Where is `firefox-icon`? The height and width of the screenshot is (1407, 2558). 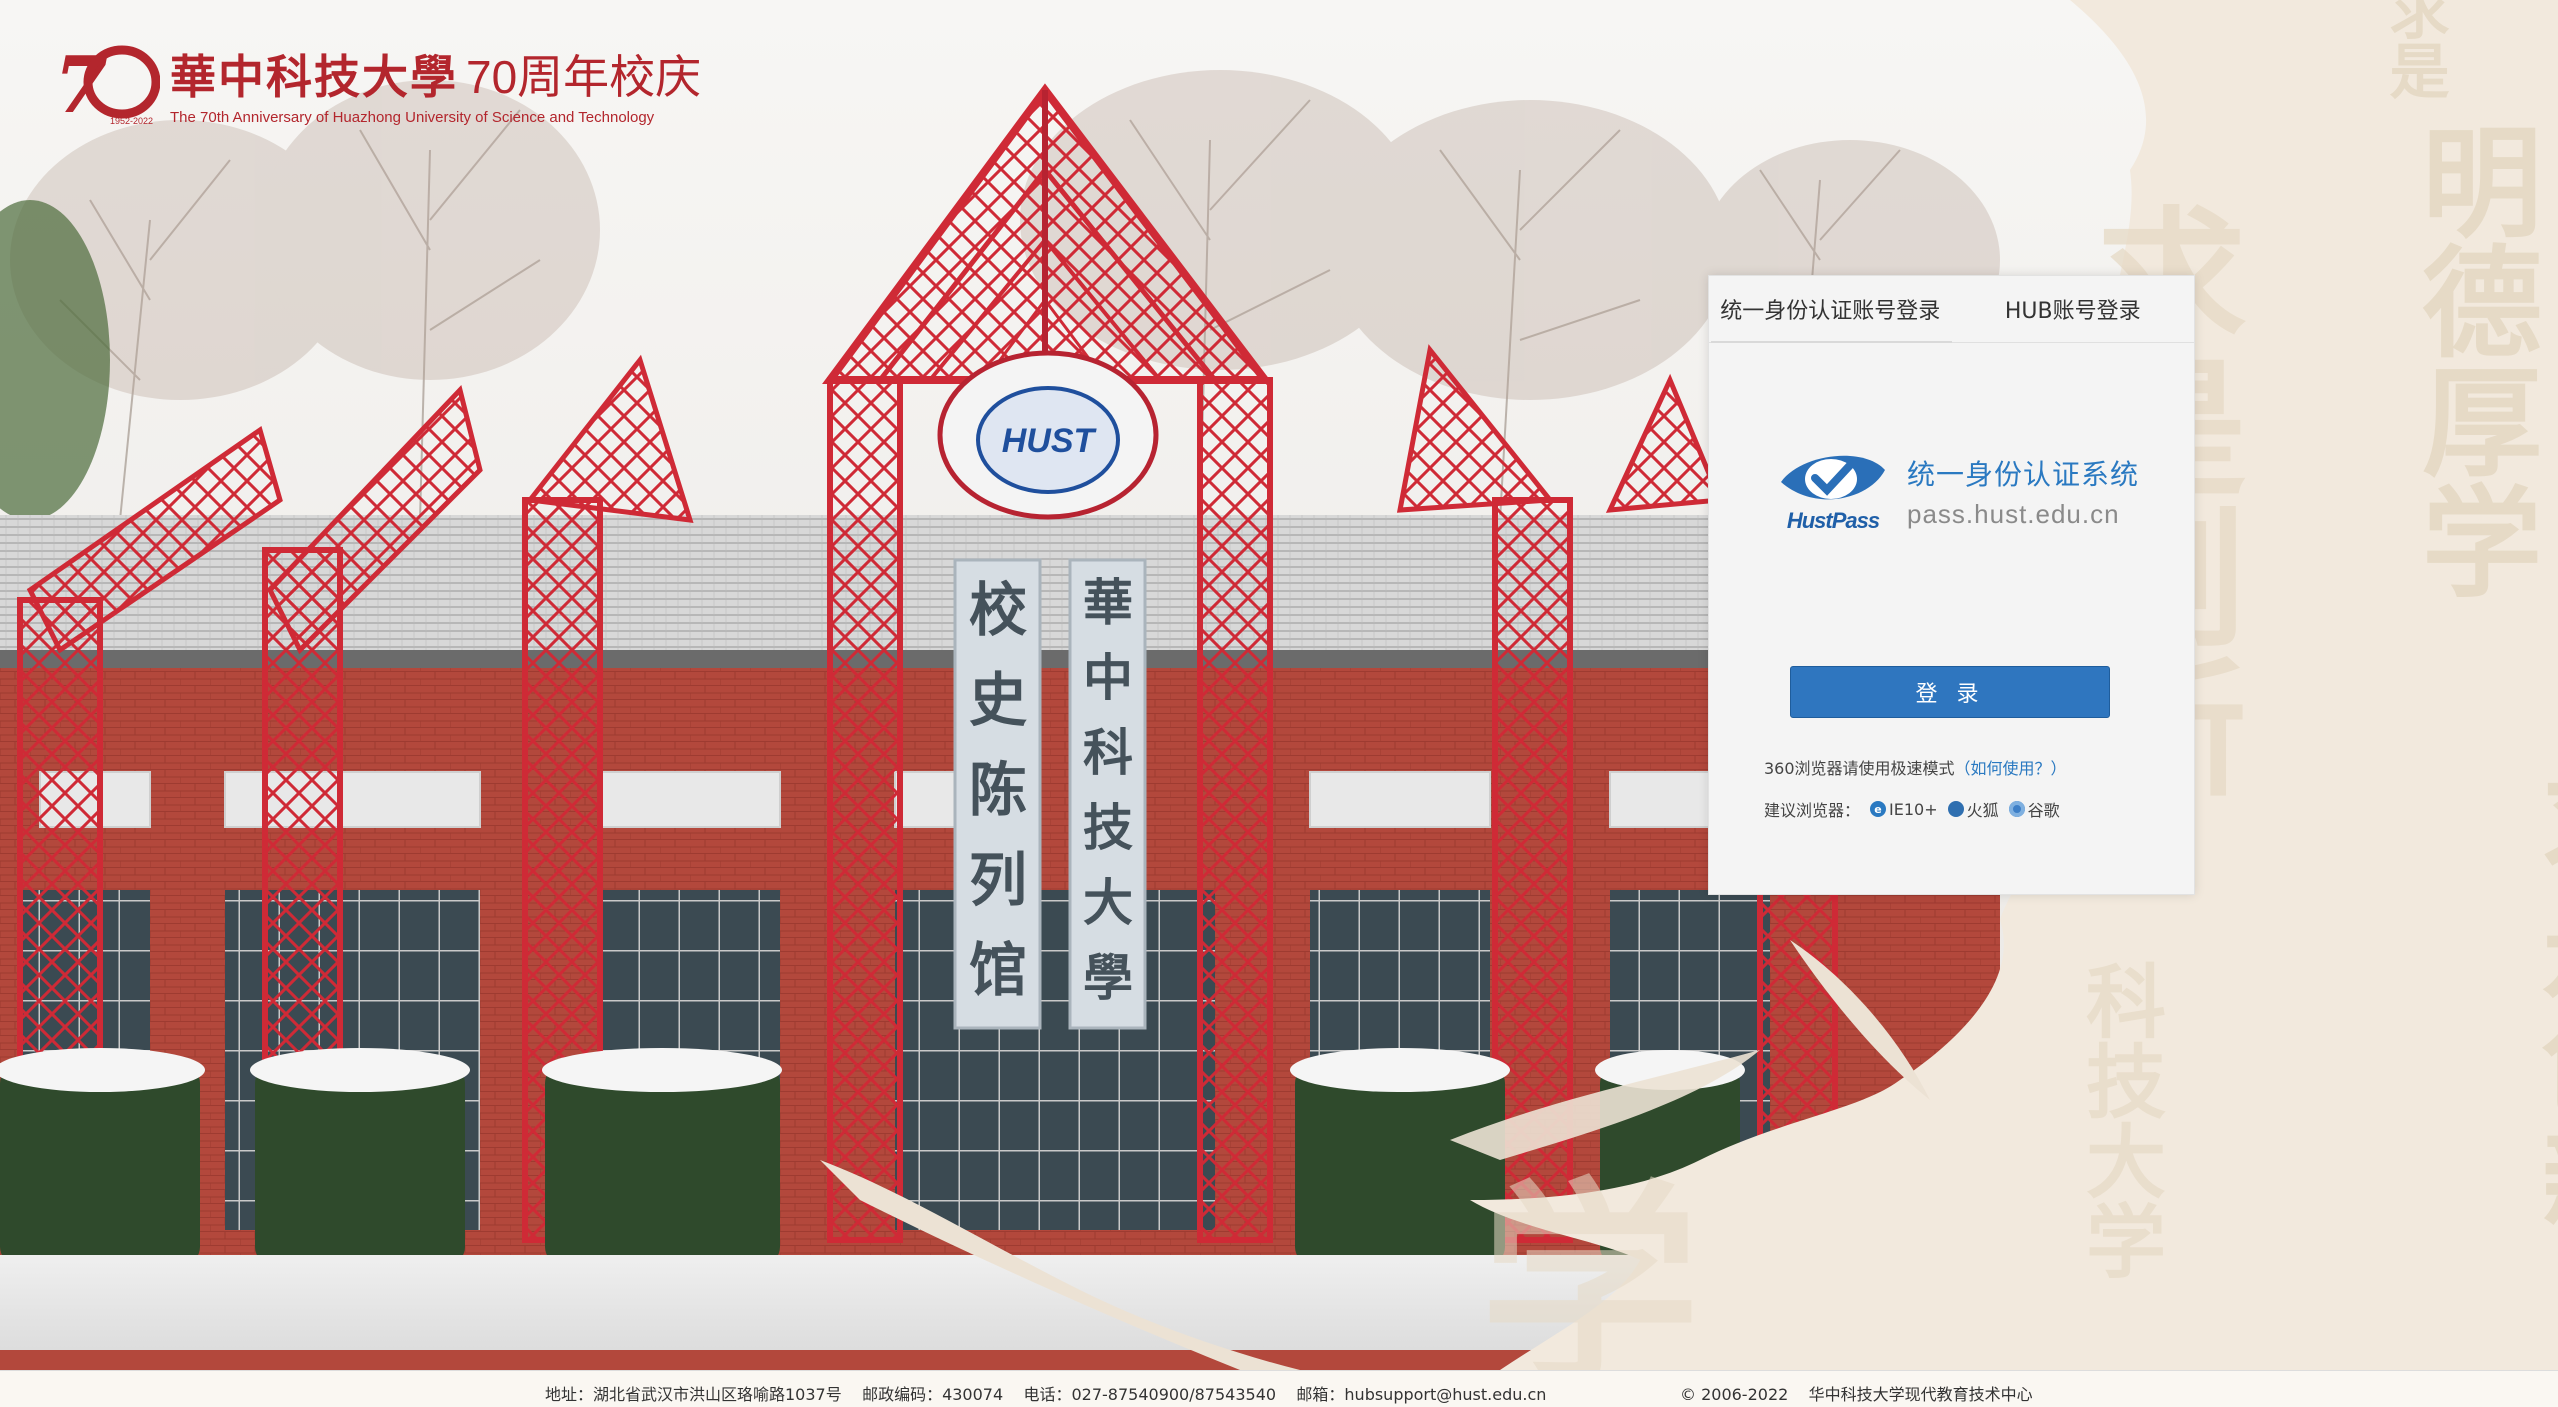
firefox-icon is located at coordinates (1955, 809).